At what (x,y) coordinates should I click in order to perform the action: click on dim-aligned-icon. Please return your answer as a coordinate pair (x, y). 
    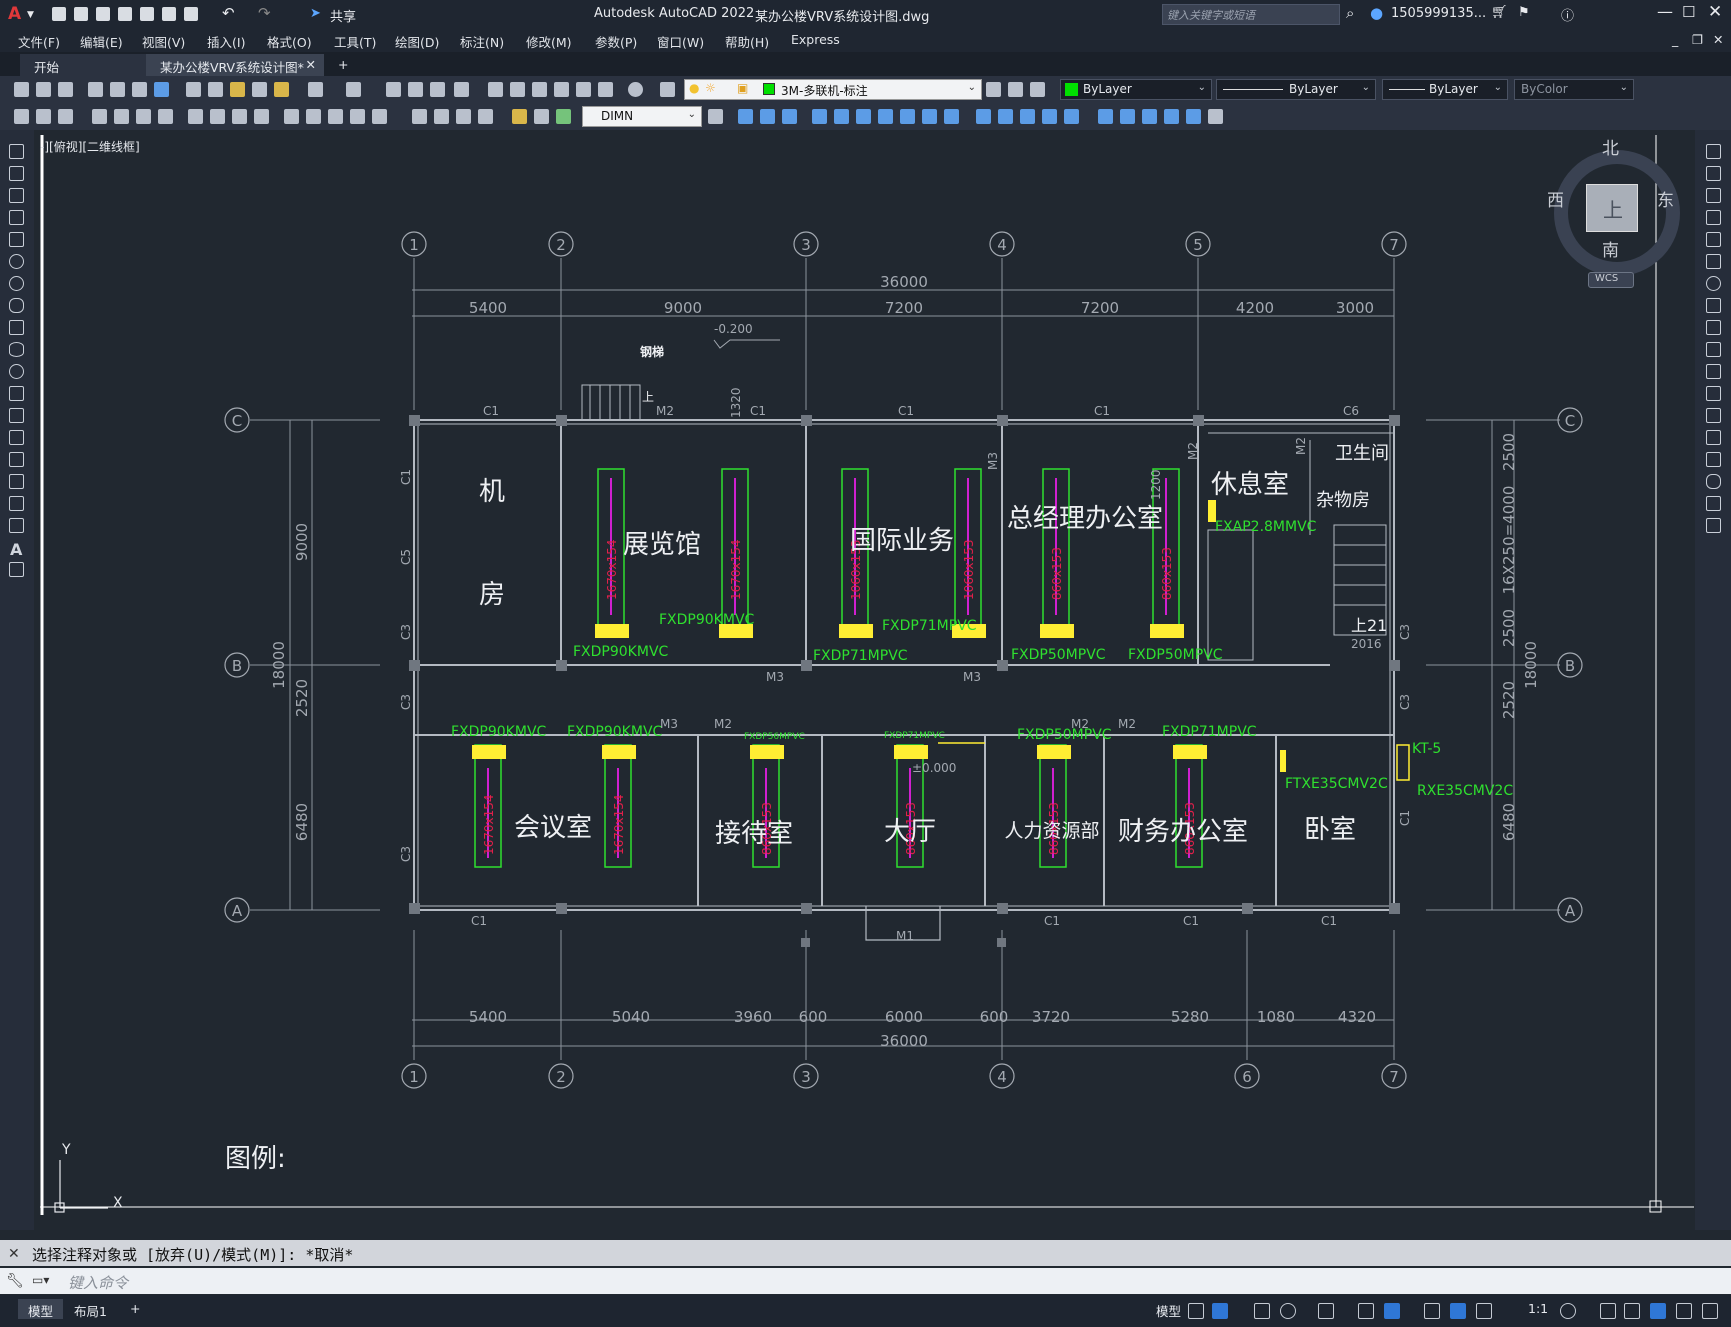
    Looking at the image, I should click on (43, 116).